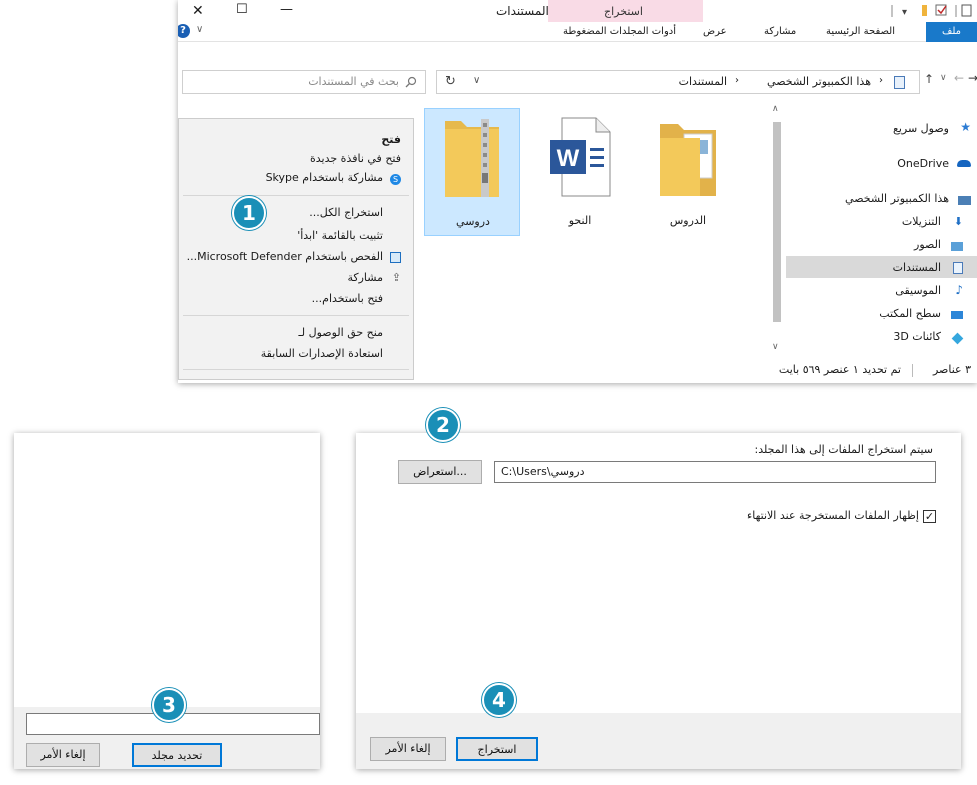  Describe the element at coordinates (177, 755) in the screenshot. I see `select-folder-button: تحديد مجلد` at that location.